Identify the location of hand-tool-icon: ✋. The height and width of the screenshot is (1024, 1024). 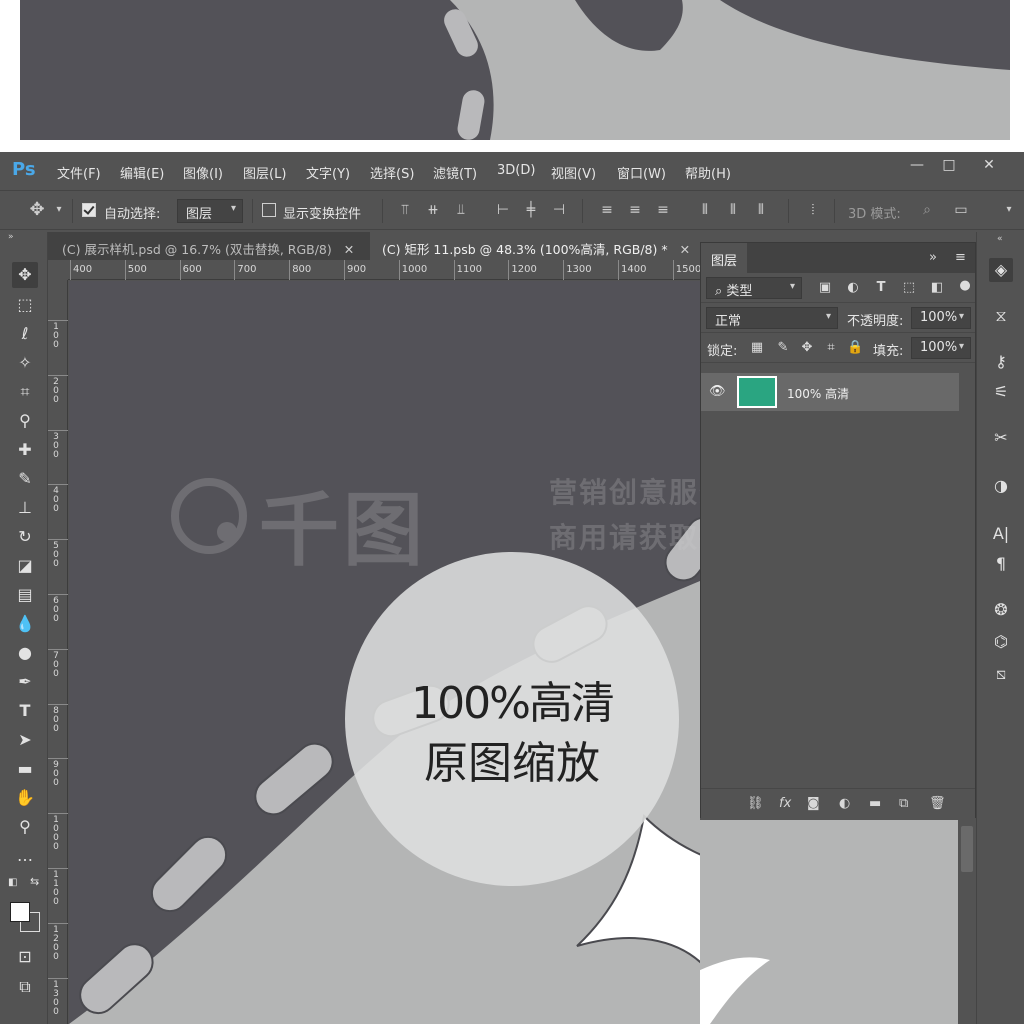
(25, 798).